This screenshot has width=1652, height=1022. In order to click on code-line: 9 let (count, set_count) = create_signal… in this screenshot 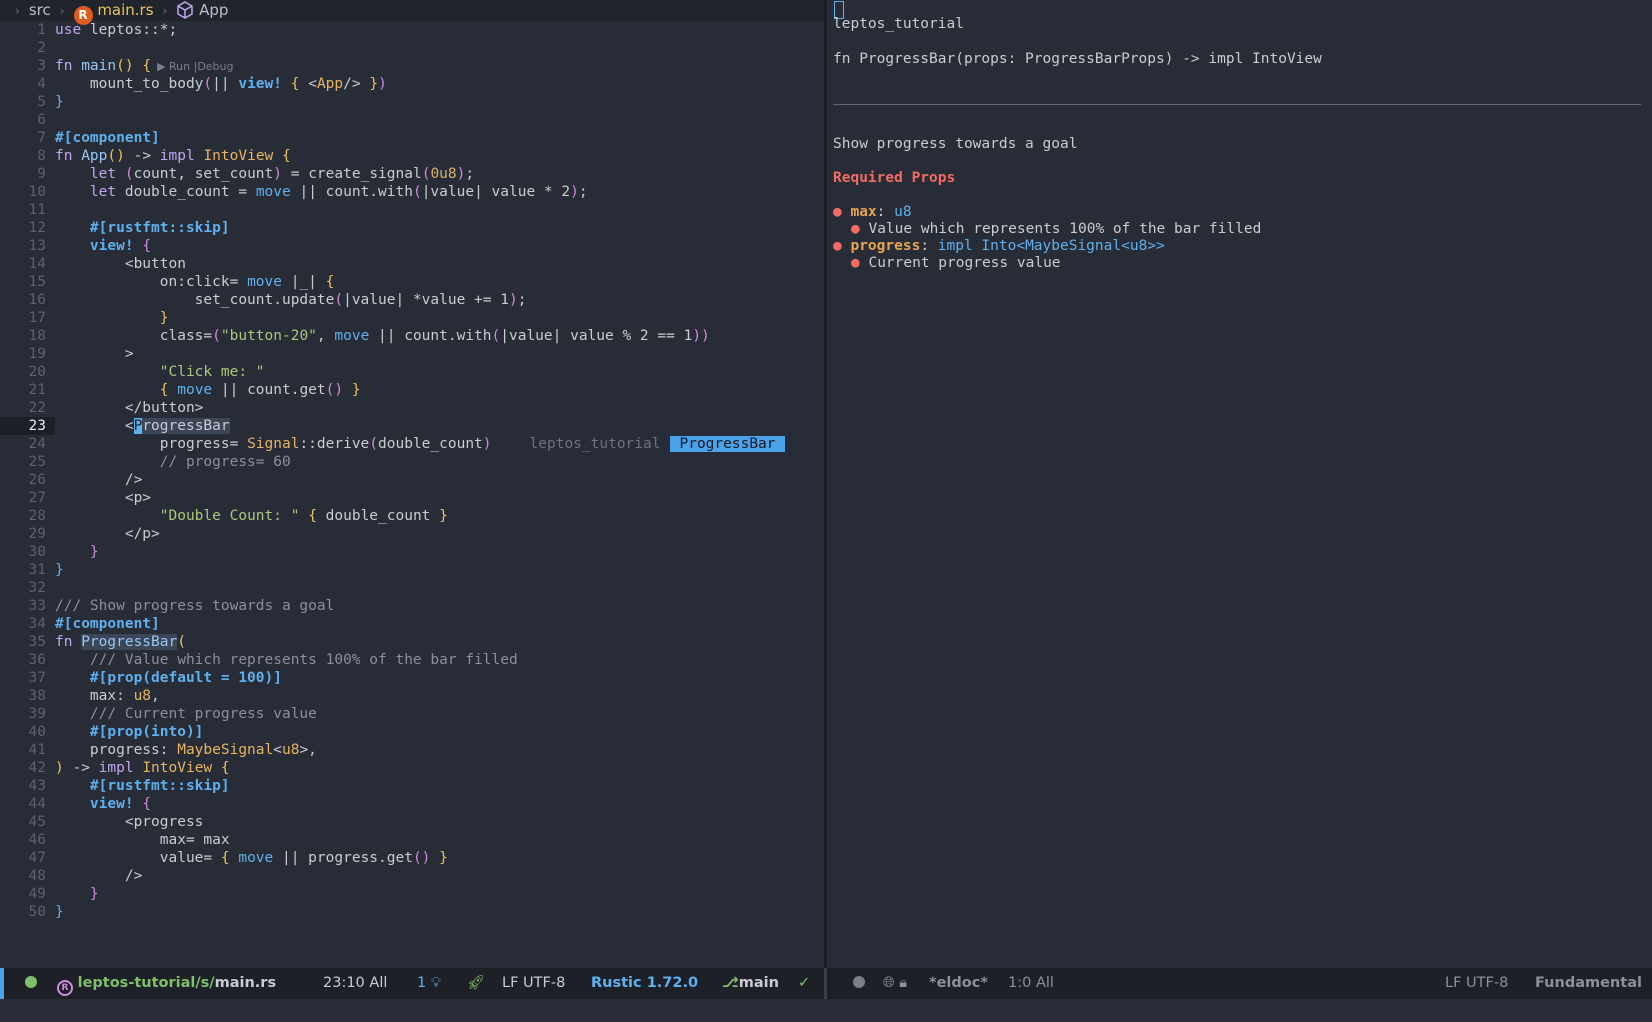, I will do `click(412, 174)`.